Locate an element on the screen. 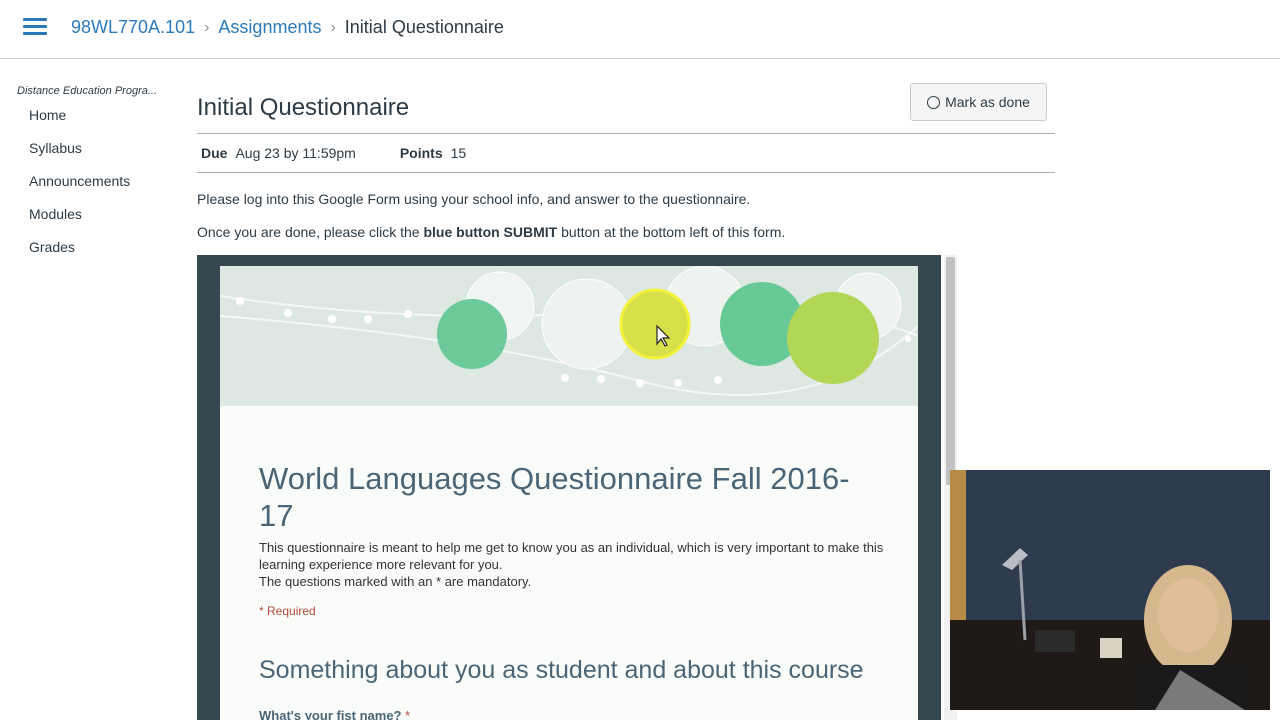  circle-icon is located at coordinates (934, 102).